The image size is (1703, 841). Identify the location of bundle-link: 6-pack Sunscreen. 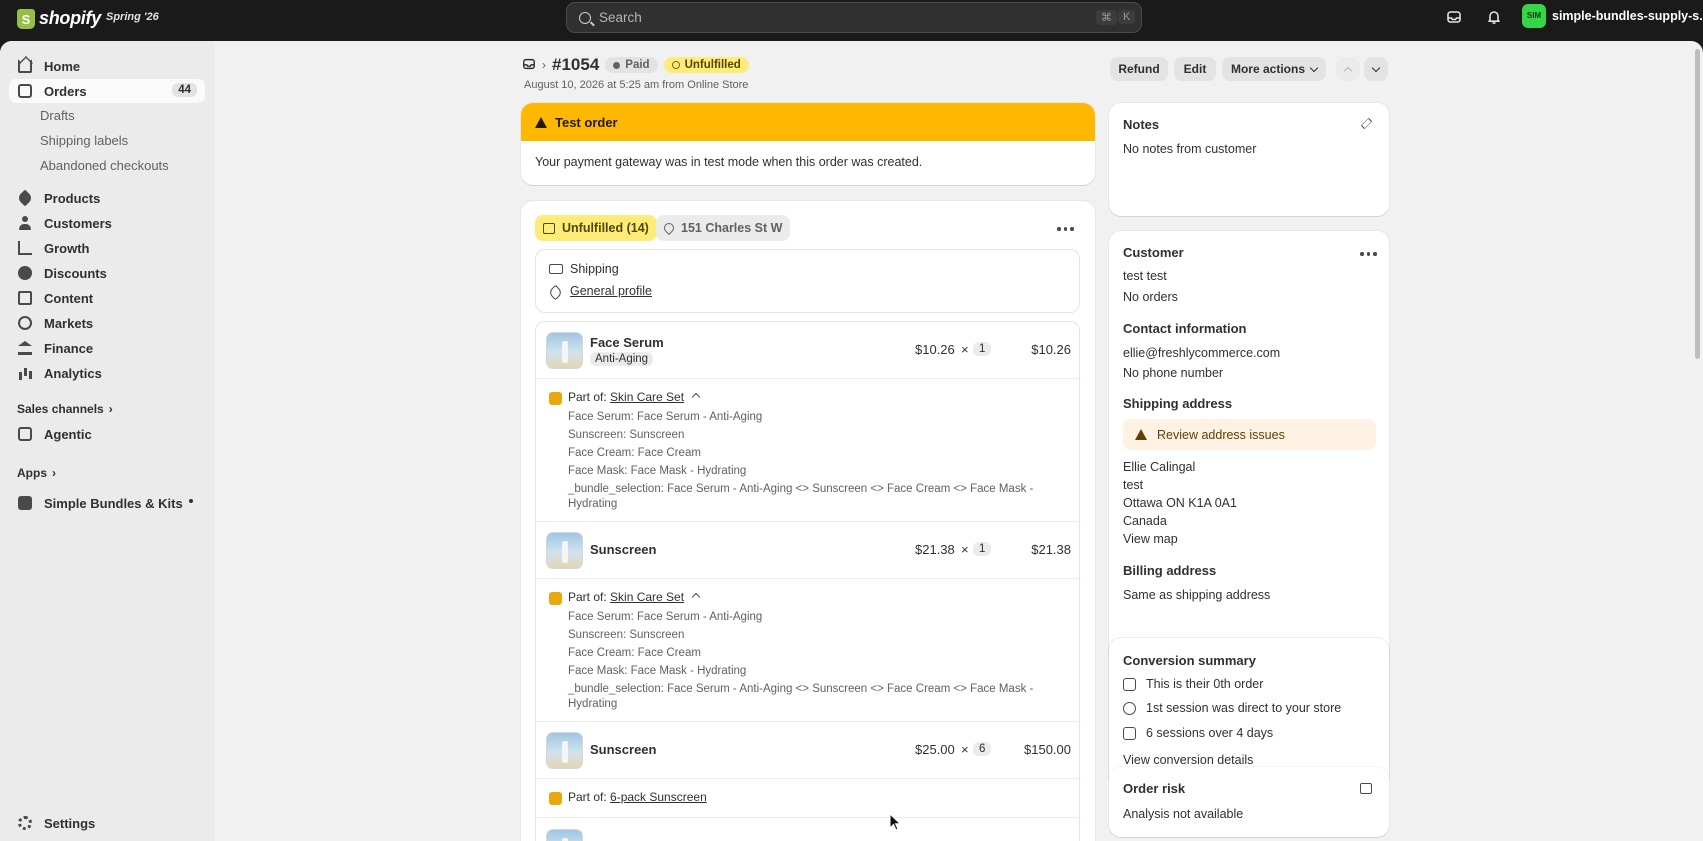
(658, 797).